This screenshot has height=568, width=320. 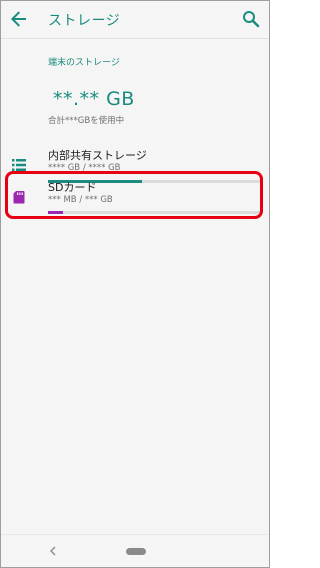 I want to click on arrow-back-icon, so click(x=18, y=19).